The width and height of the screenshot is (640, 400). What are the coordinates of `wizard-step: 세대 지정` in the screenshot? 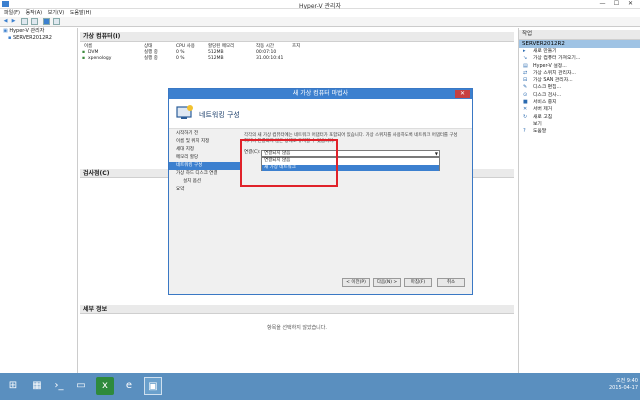 It's located at (205, 150).